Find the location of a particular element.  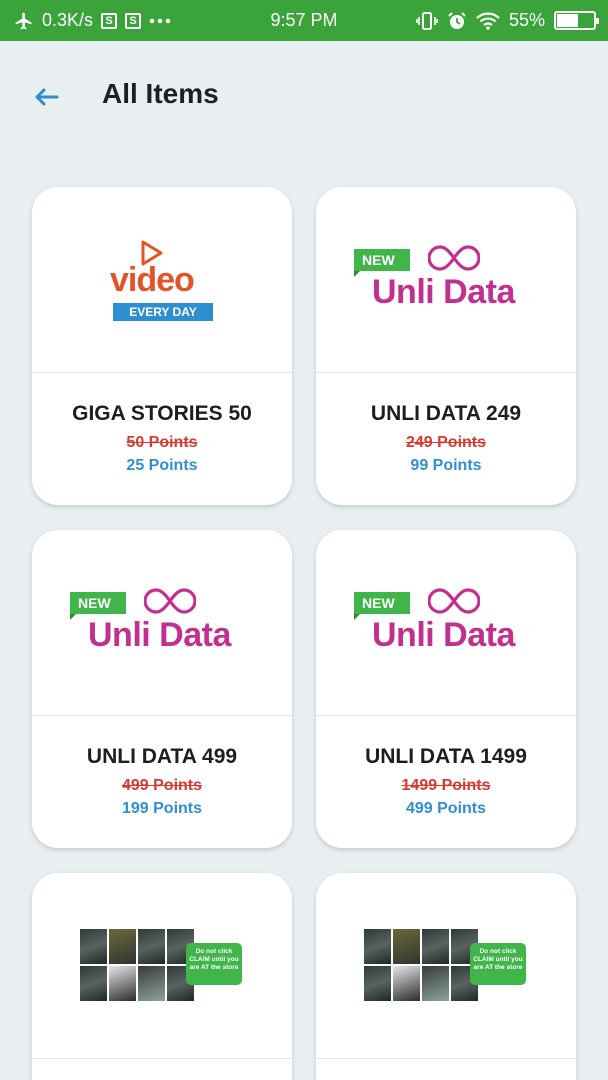

status-bar: 0.3K/s S S 9:57 PM 55% is located at coordinates (304, 20).